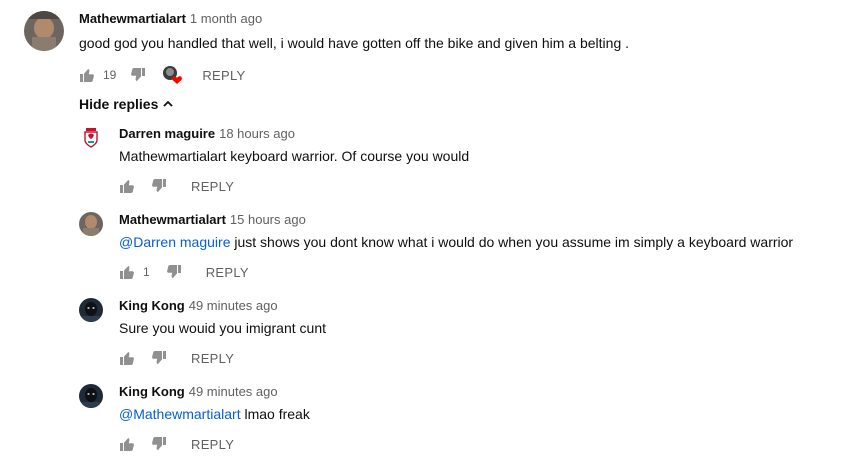  What do you see at coordinates (184, 272) in the screenshot?
I see `action-bar: 1 REPLY` at bounding box center [184, 272].